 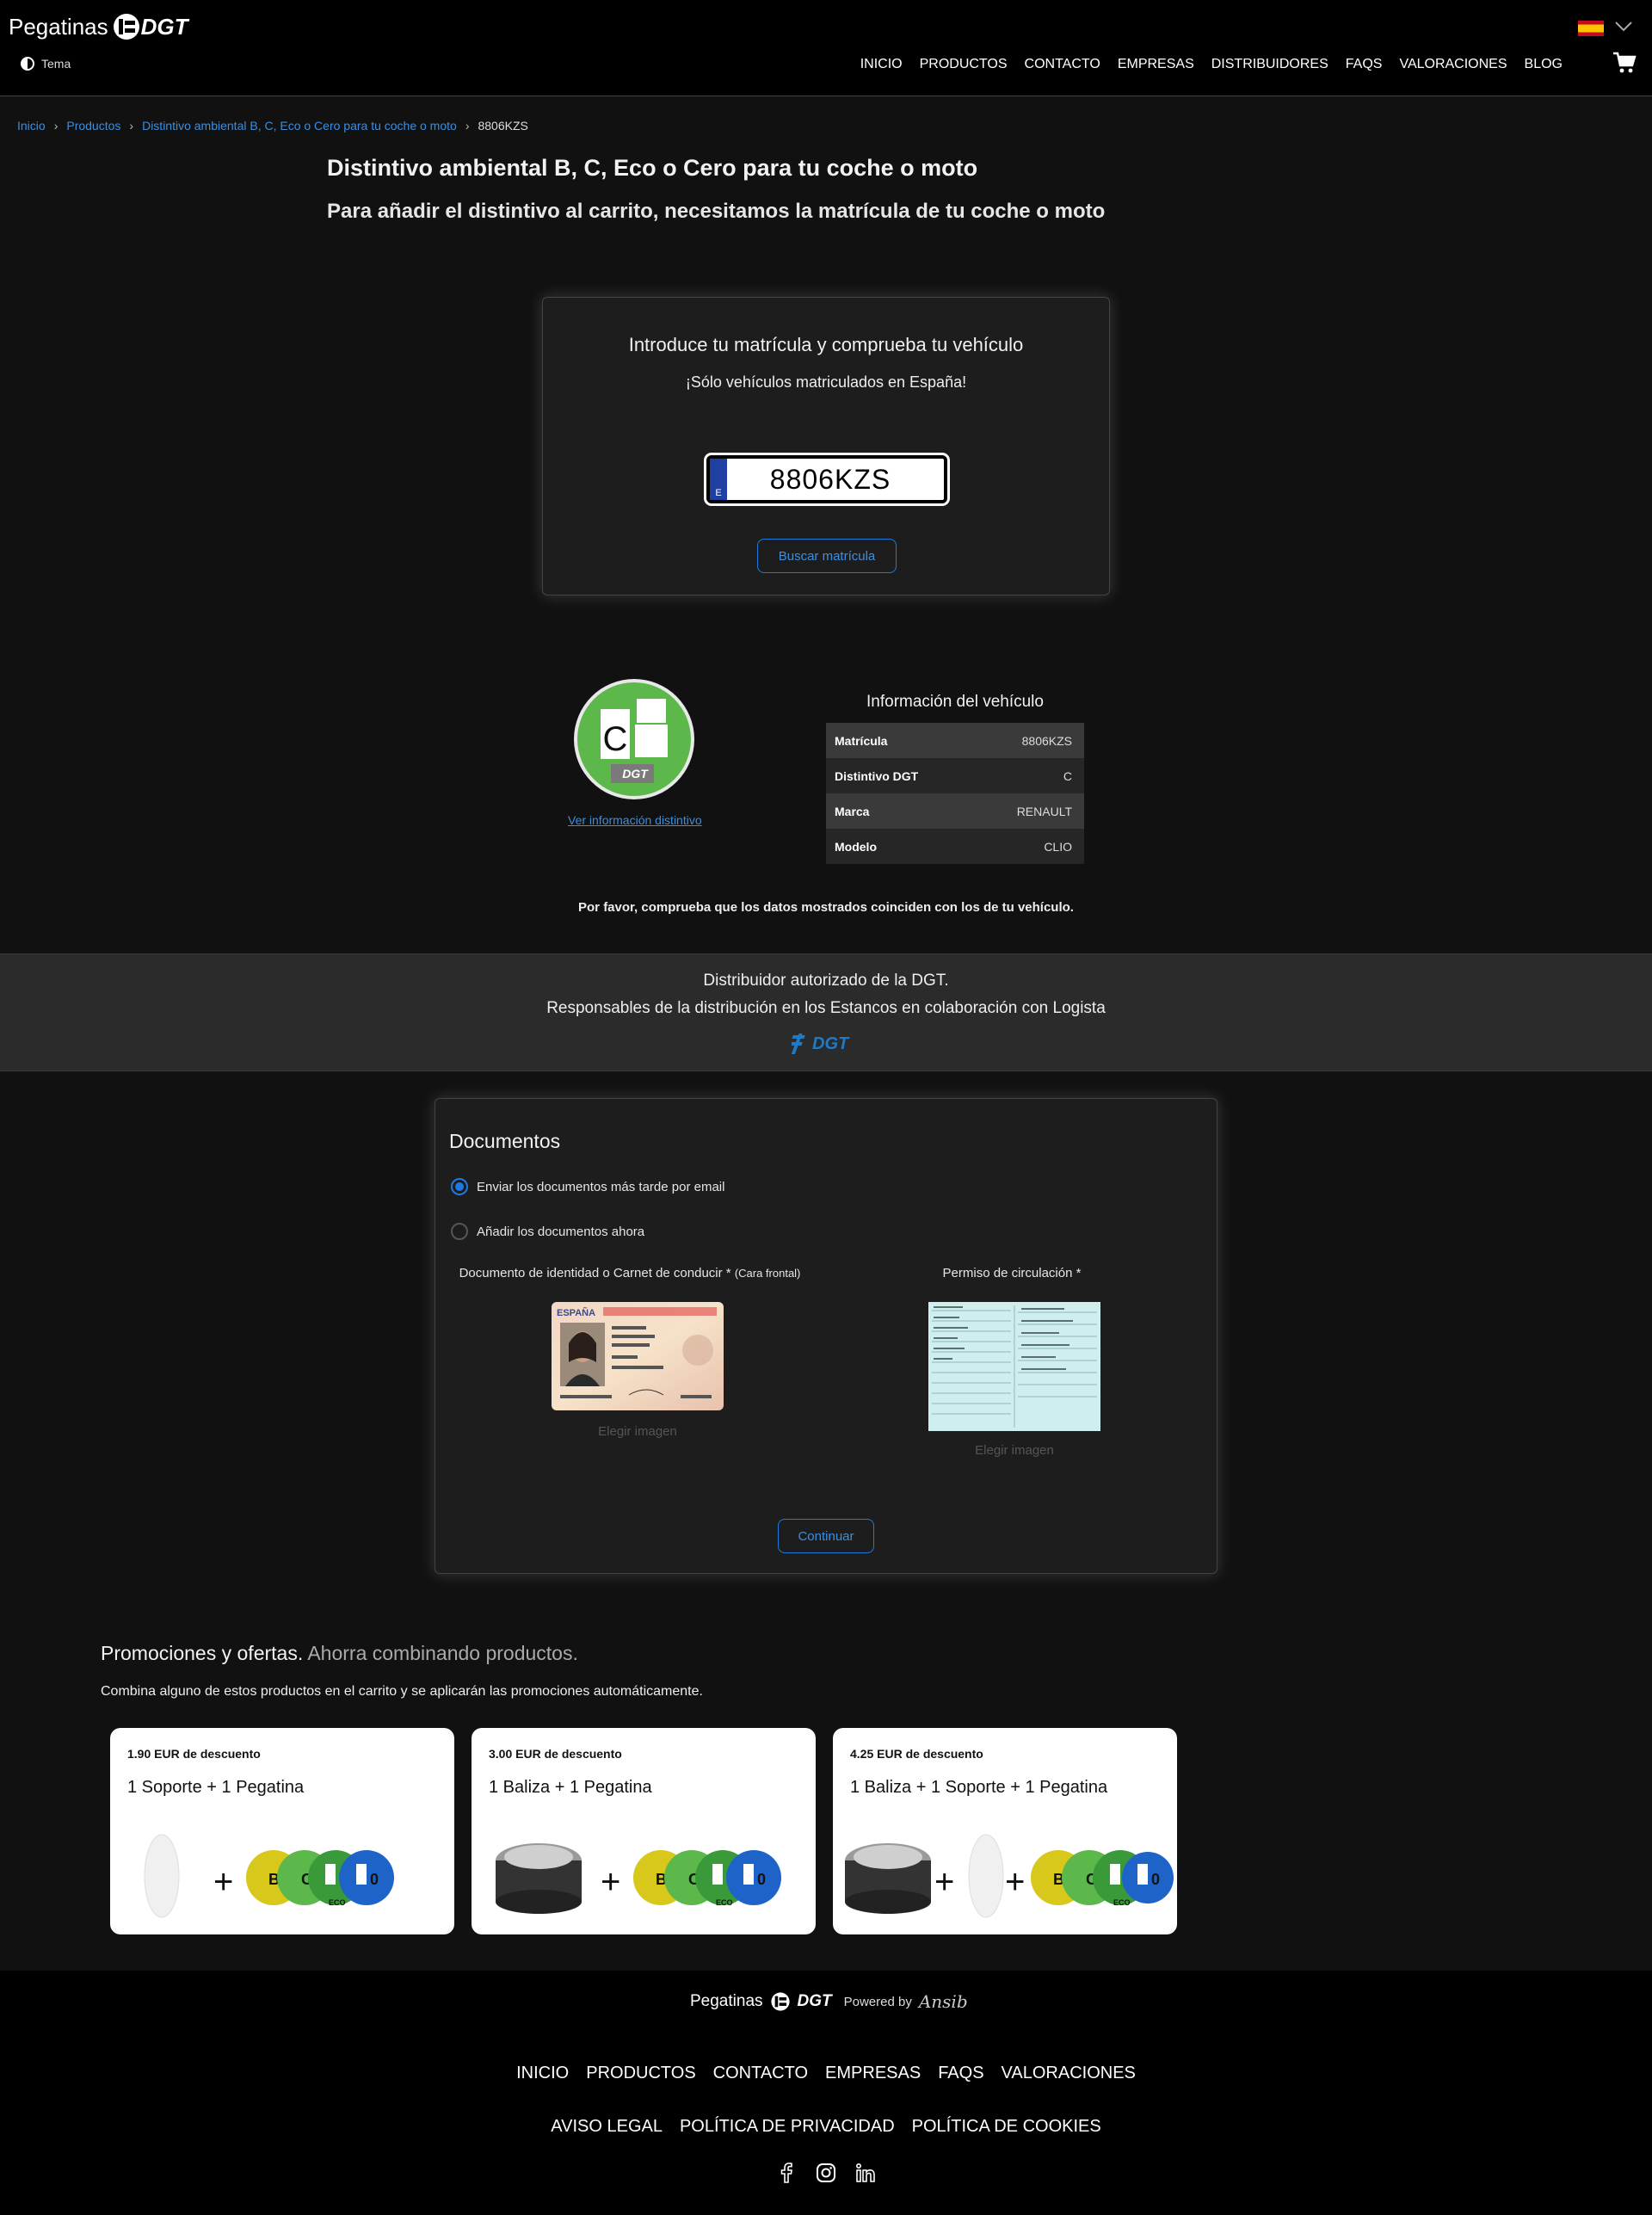 What do you see at coordinates (1012, 1273) in the screenshot?
I see `permit-label: Permiso de circulación *` at bounding box center [1012, 1273].